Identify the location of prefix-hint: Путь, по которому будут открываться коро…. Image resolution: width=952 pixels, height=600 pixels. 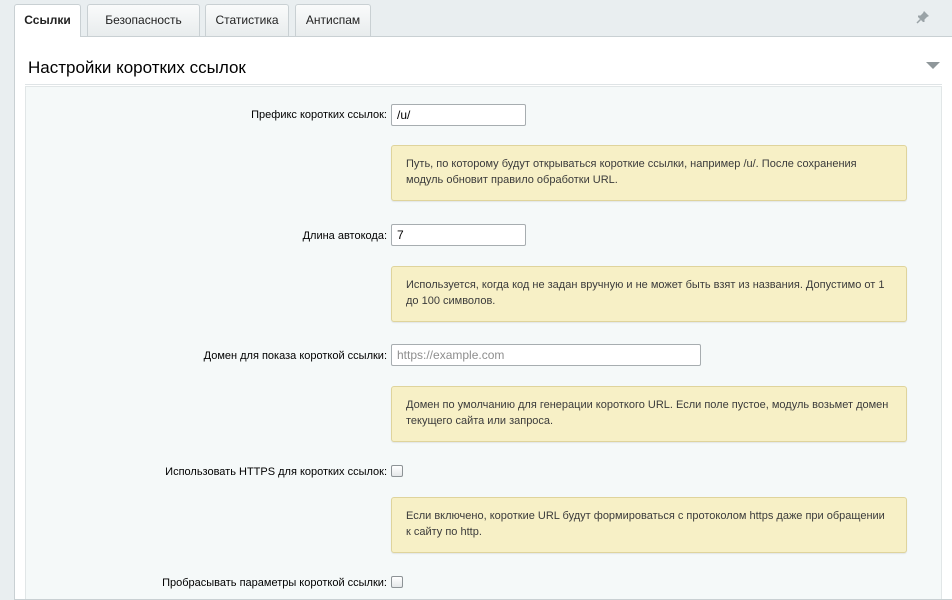
(649, 173).